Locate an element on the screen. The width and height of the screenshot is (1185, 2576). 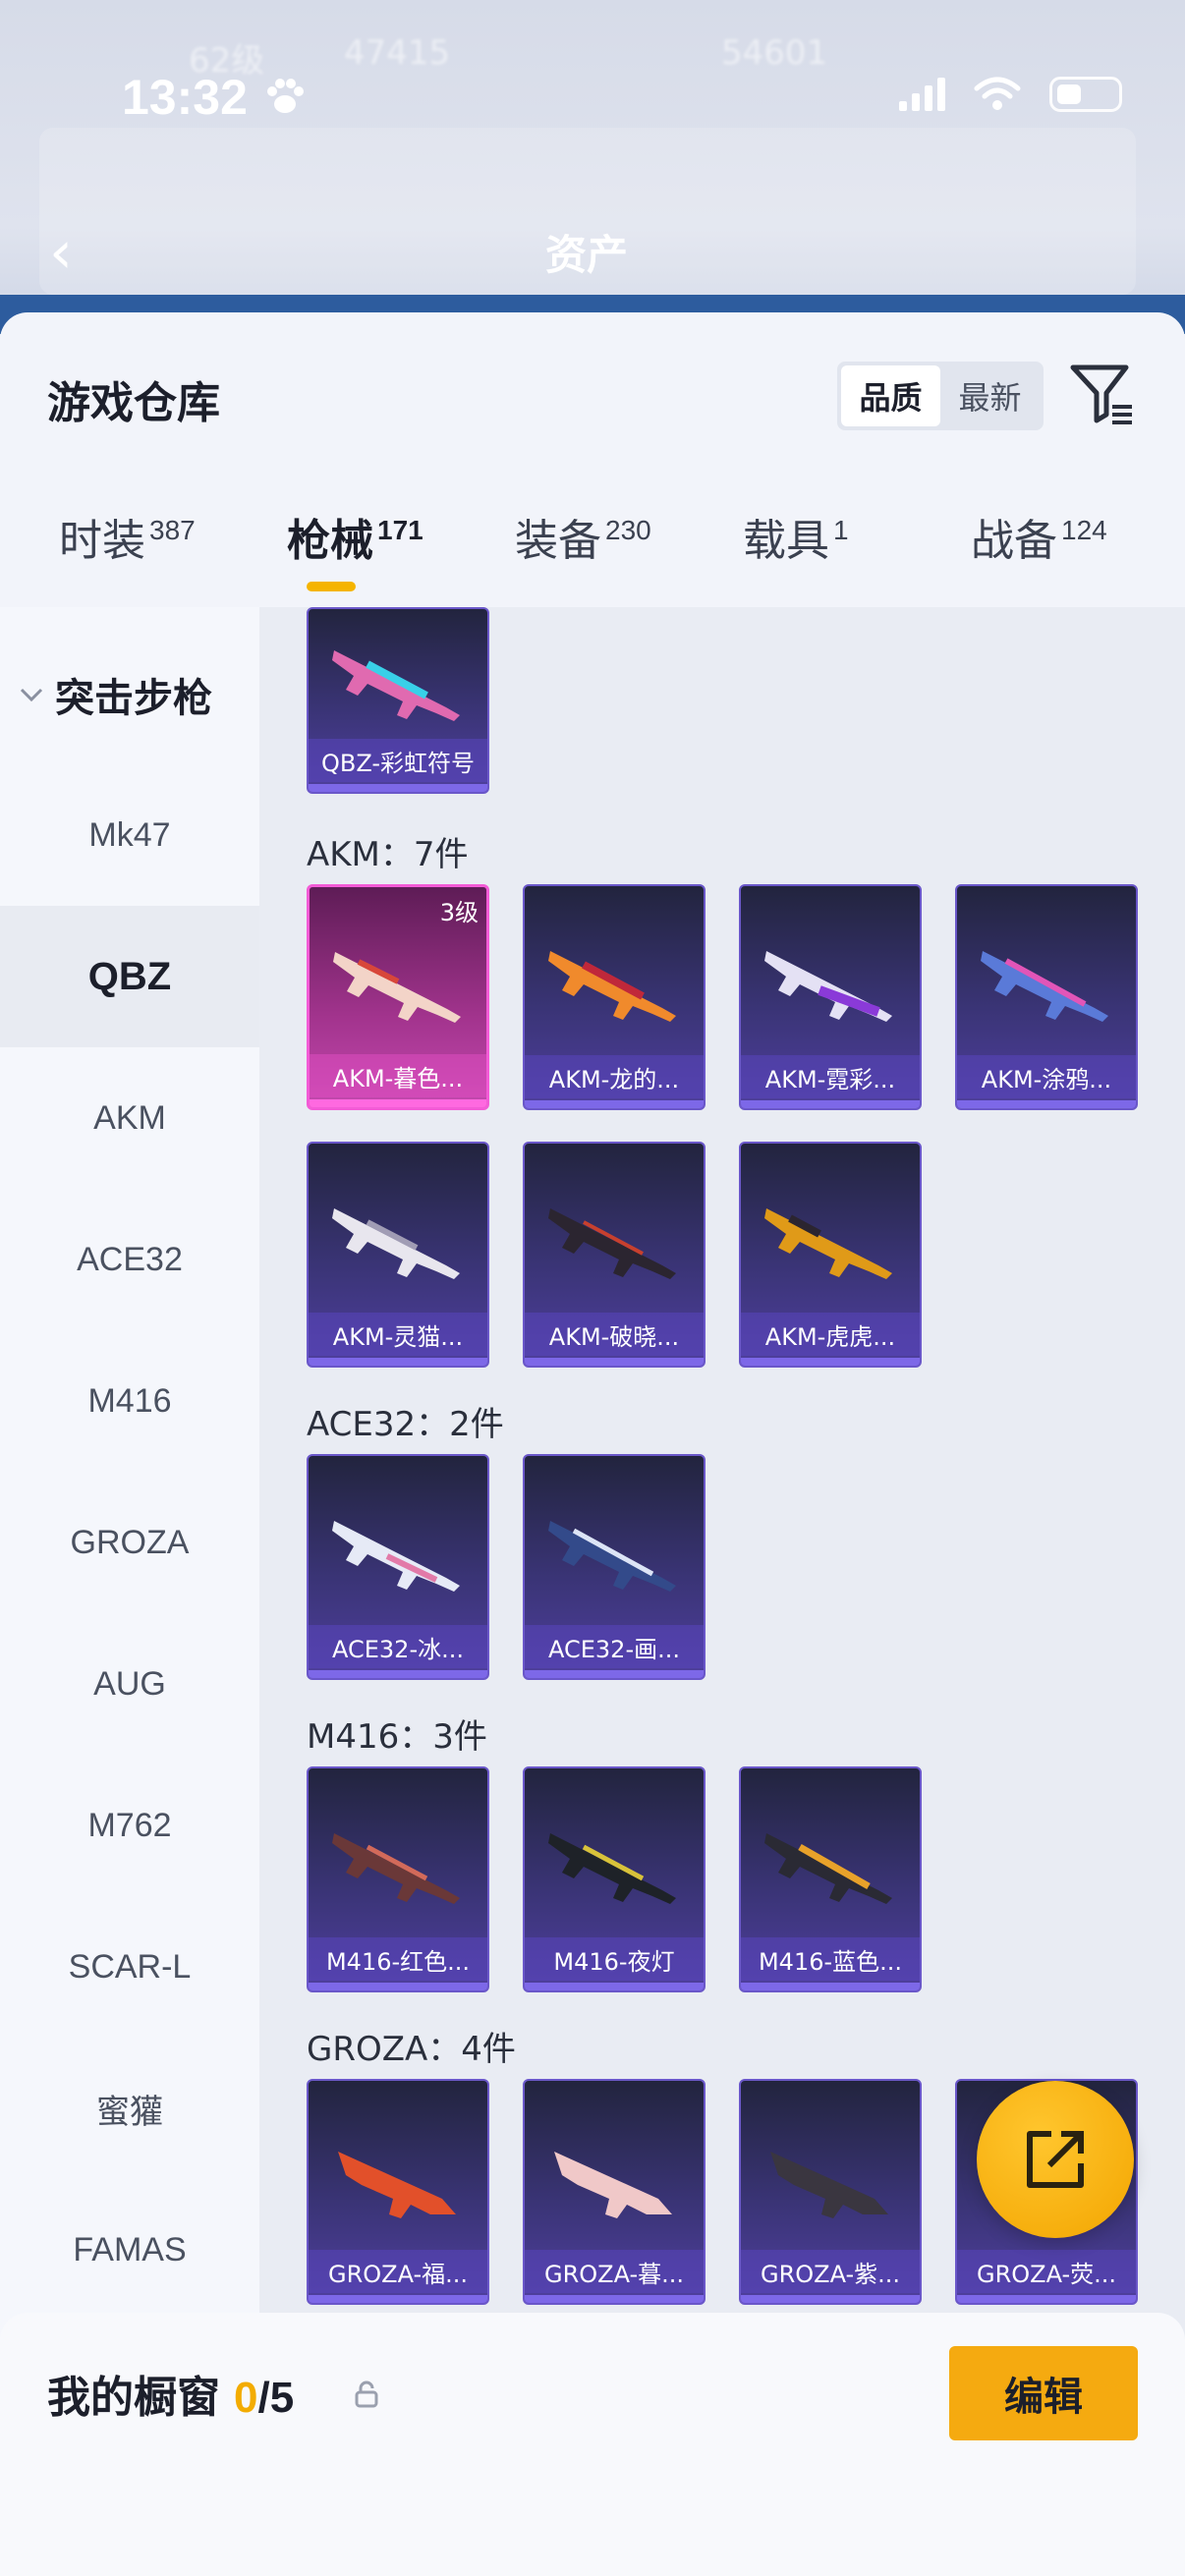
sidebar-item-m762: M762 is located at coordinates (130, 1825).